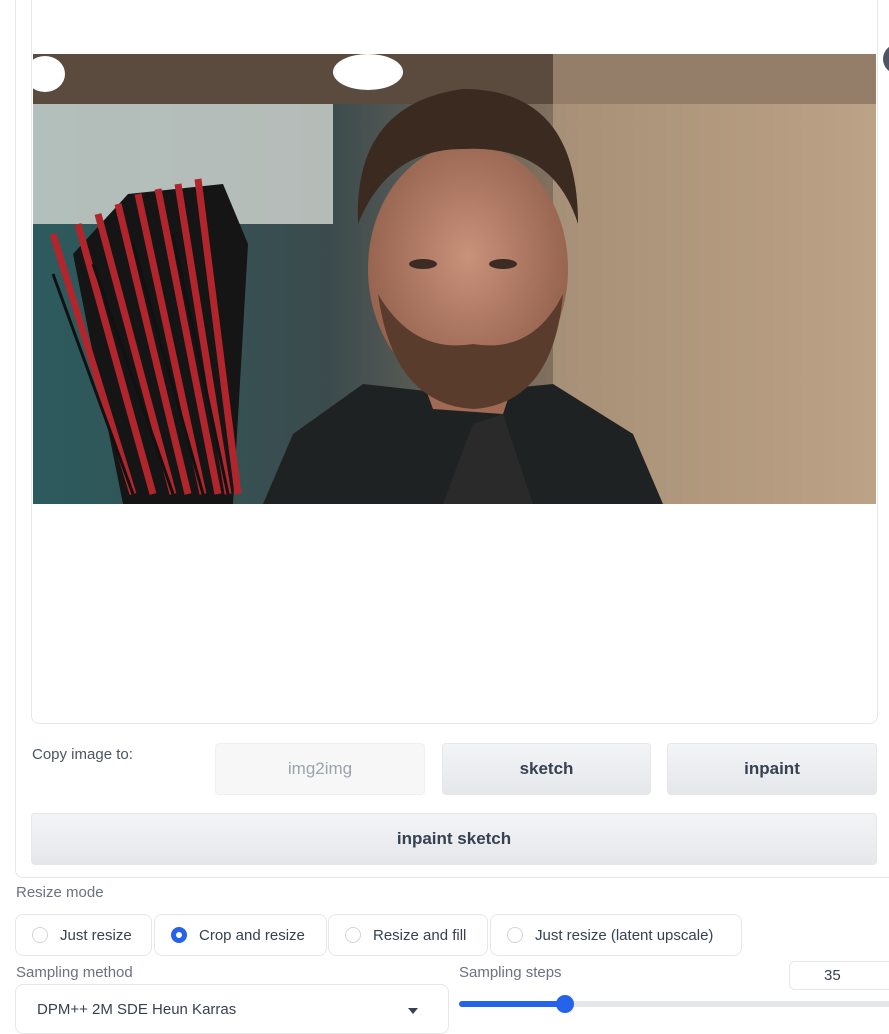 The height and width of the screenshot is (1034, 889). What do you see at coordinates (454, 839) in the screenshot?
I see `inpaint-sketch-button: inpaint sketch` at bounding box center [454, 839].